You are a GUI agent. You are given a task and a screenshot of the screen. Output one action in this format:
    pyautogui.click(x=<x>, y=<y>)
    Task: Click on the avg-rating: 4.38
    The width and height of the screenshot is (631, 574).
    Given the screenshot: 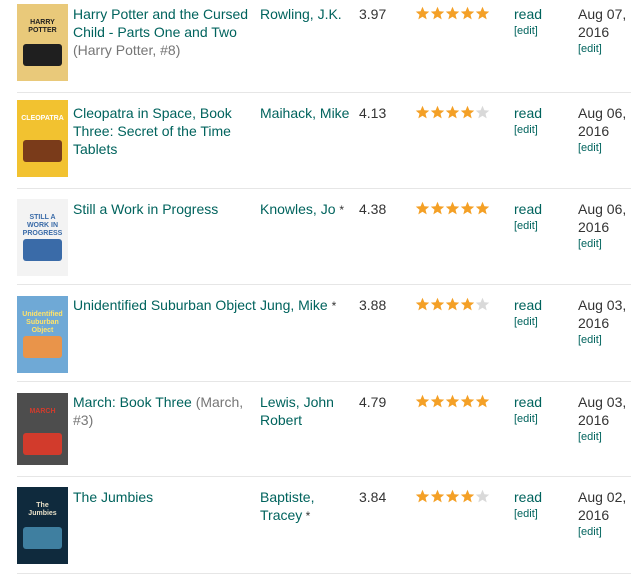 What is the action you would take?
    pyautogui.click(x=373, y=209)
    